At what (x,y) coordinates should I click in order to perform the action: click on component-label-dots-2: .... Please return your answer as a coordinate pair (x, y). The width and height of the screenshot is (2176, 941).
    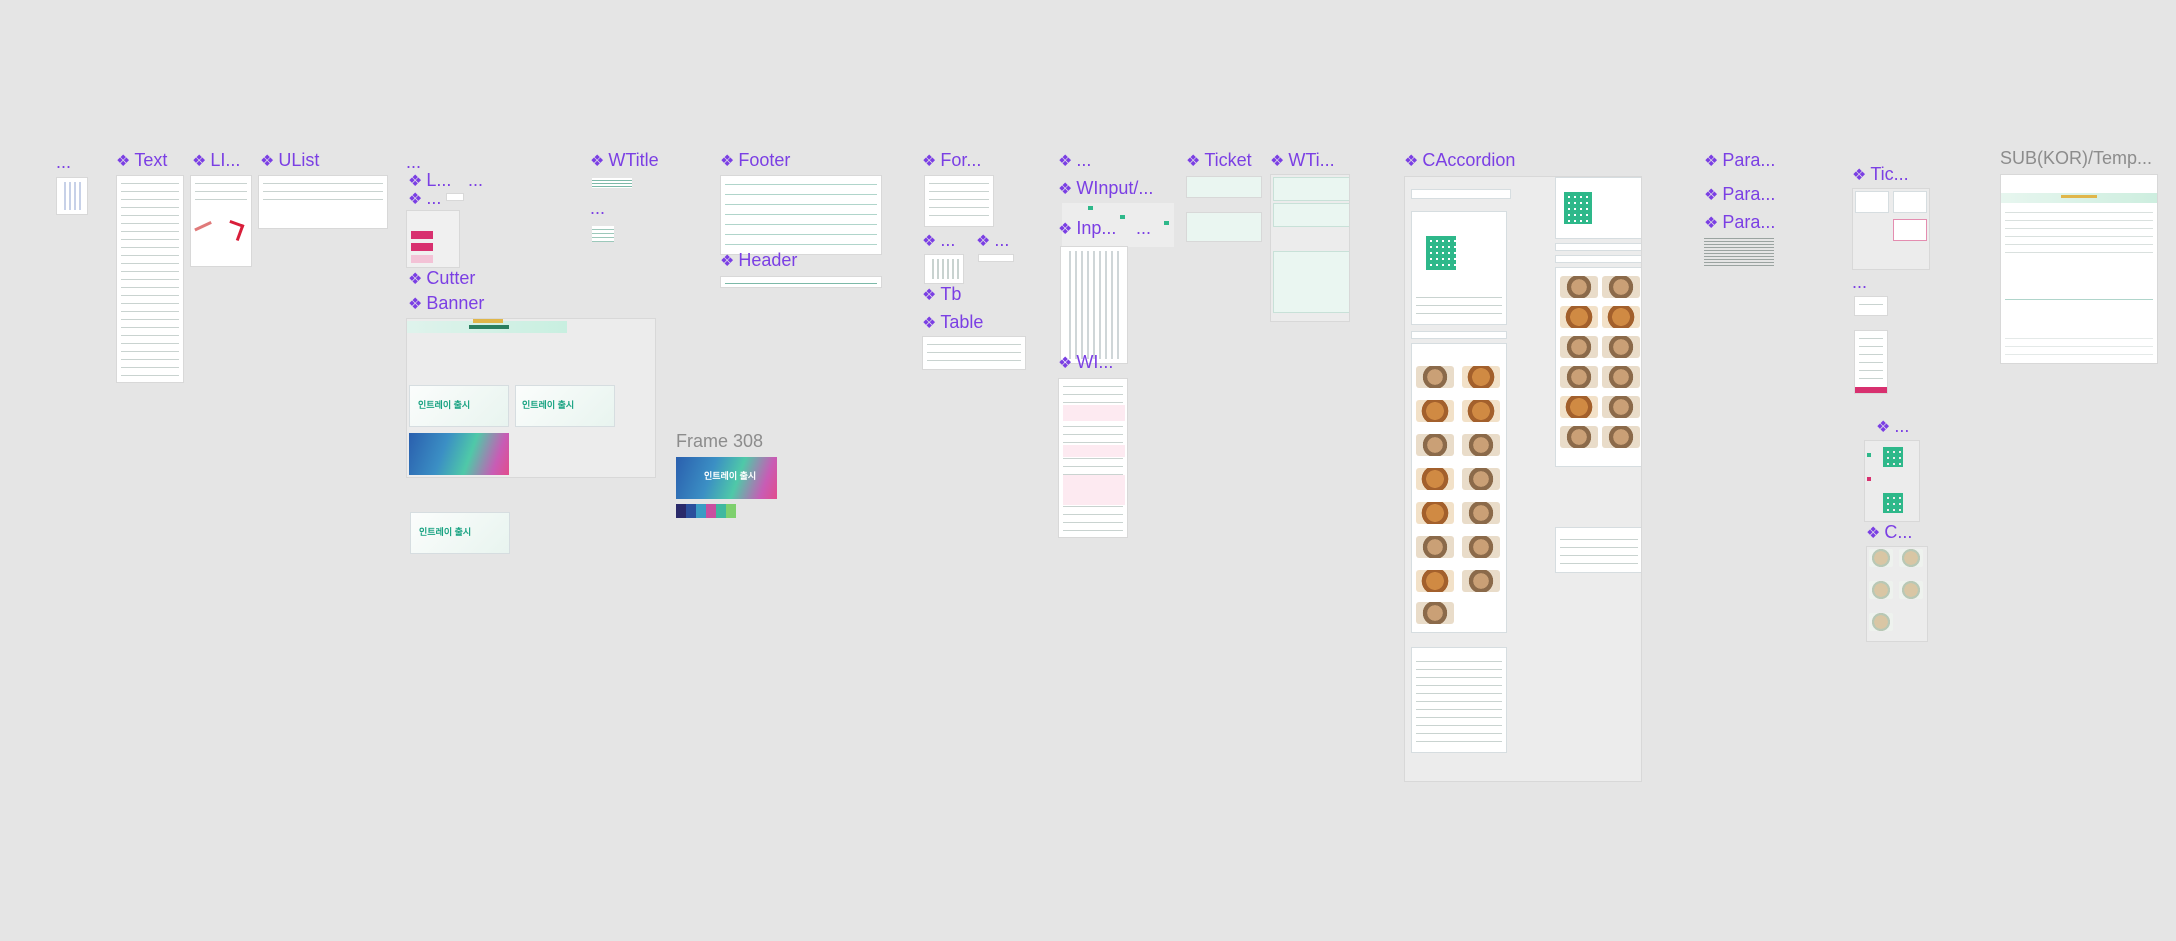
    Looking at the image, I should click on (413, 162).